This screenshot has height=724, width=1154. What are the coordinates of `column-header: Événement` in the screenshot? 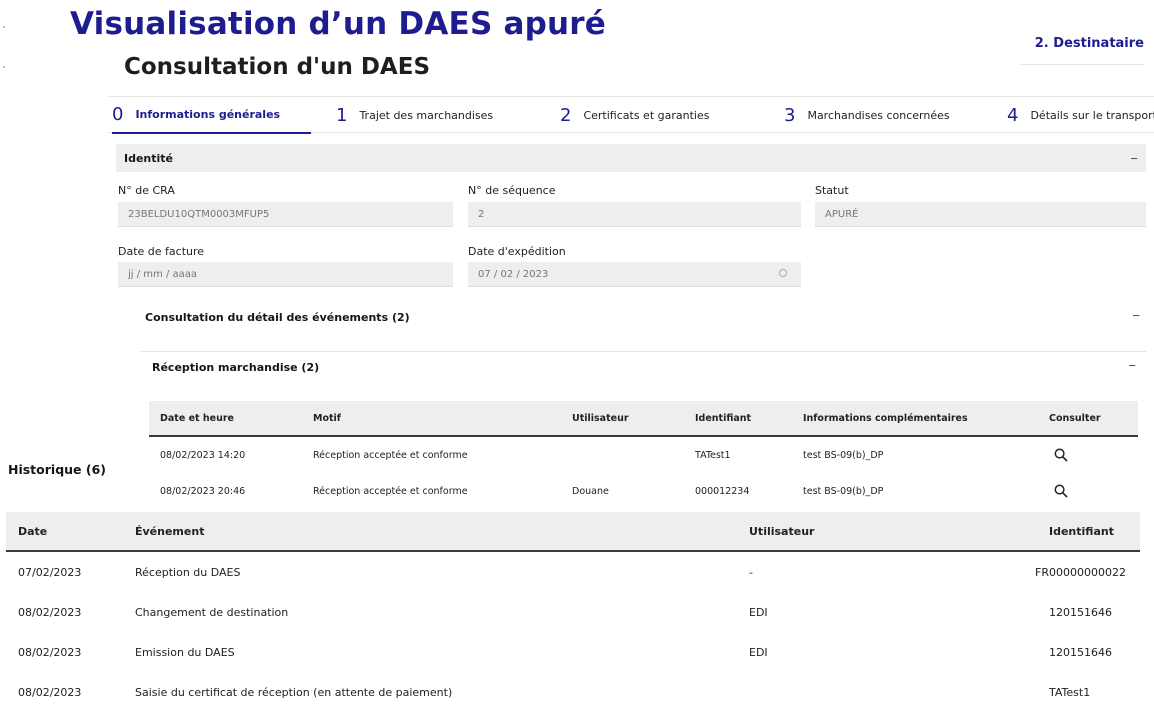 It's located at (170, 531).